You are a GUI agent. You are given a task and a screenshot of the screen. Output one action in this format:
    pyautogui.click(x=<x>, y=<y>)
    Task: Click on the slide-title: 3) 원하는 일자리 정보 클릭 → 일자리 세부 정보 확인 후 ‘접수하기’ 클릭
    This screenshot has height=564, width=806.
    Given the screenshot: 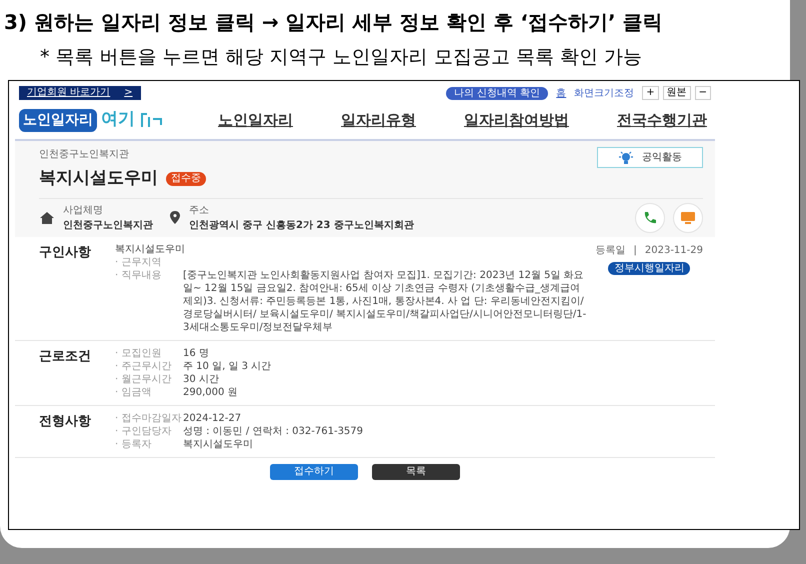 What is the action you would take?
    pyautogui.click(x=334, y=22)
    